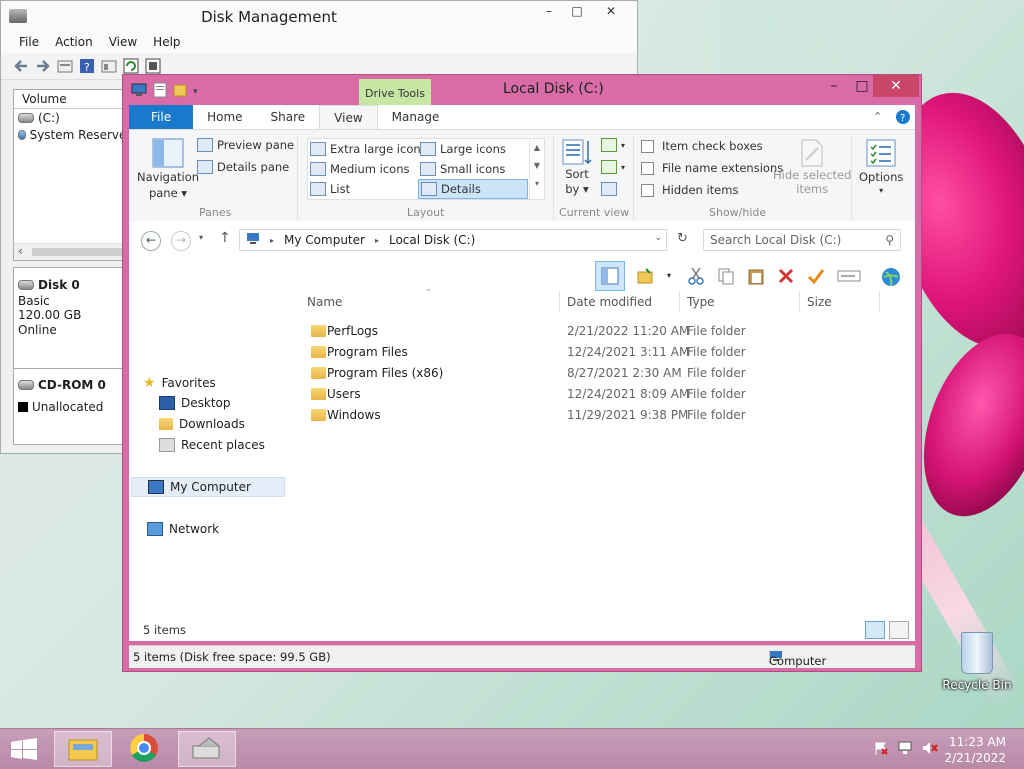 This screenshot has width=1024, height=769. What do you see at coordinates (609, 394) in the screenshot?
I see `table-row: Users 12/24/2021 8:09 AM File folder` at bounding box center [609, 394].